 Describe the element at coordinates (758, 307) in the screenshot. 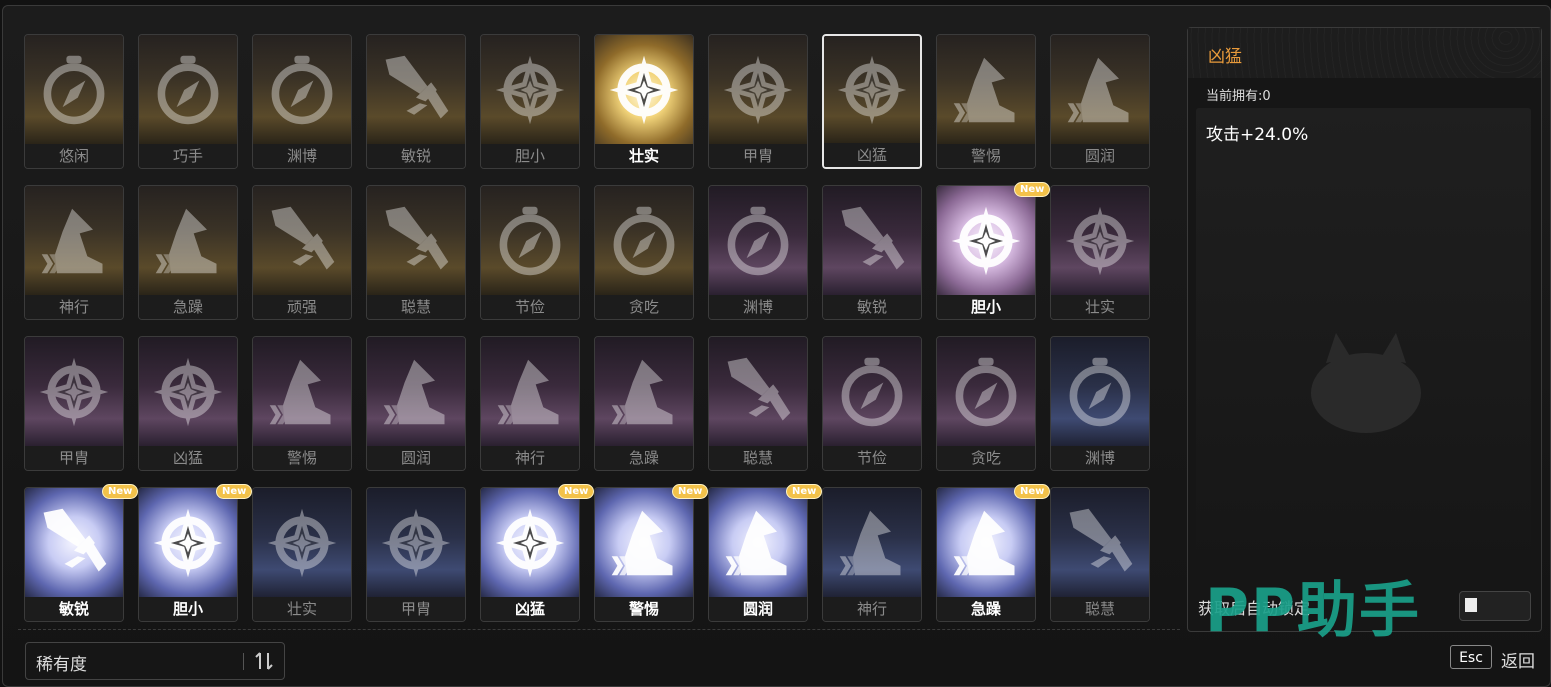

I see `card-label: 渊博` at that location.